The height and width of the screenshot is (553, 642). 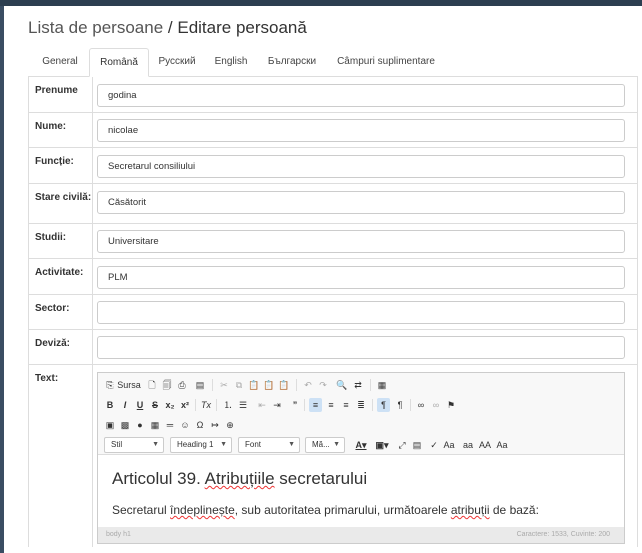 What do you see at coordinates (502, 445) in the screenshot?
I see `title-case-icon: Aa` at bounding box center [502, 445].